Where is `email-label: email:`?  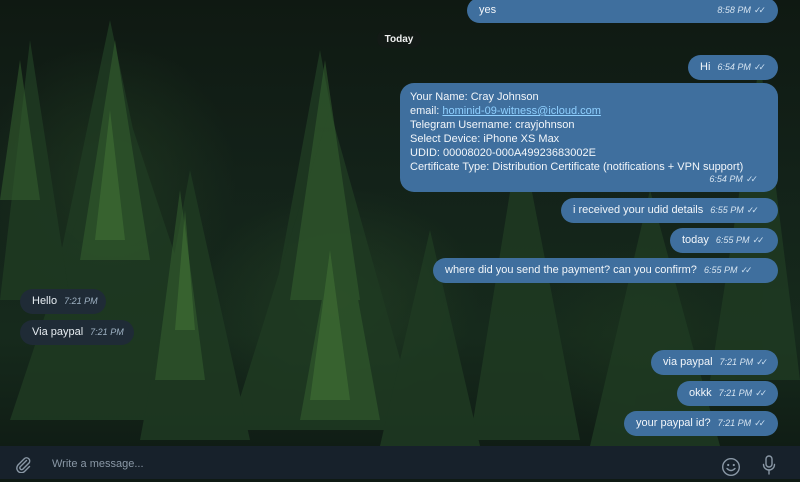
email-label: email: is located at coordinates (426, 111).